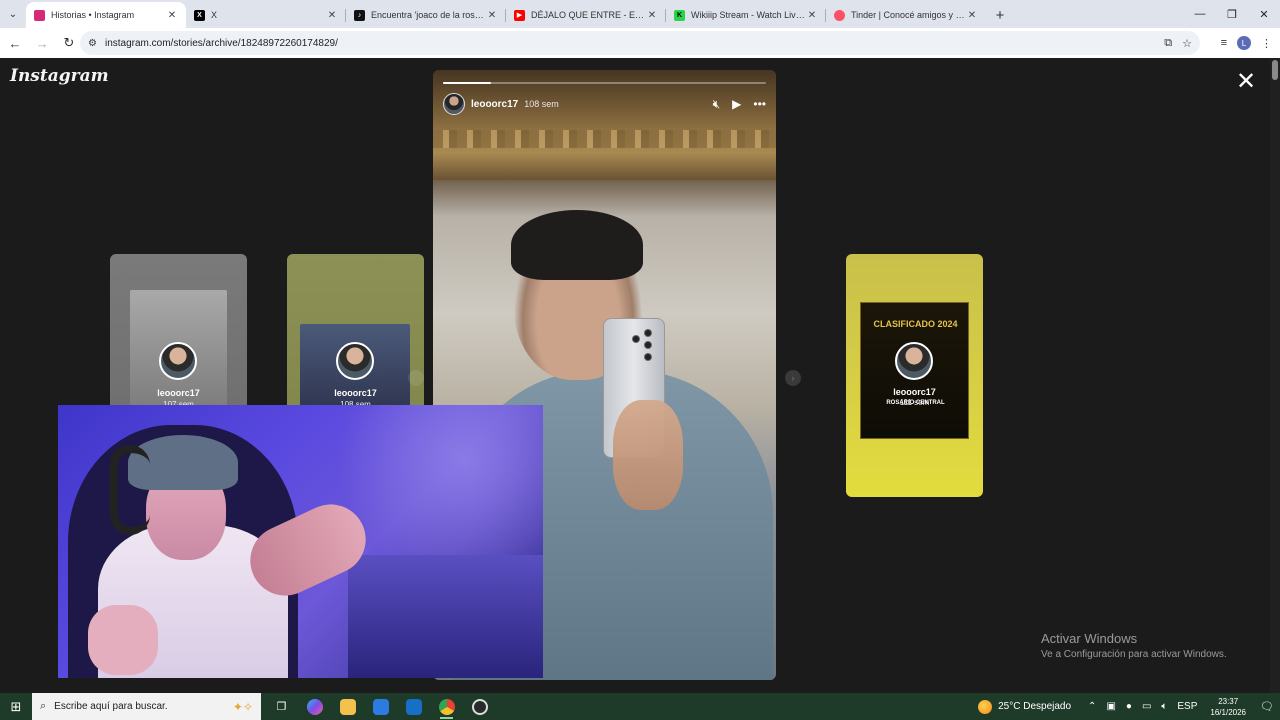 The width and height of the screenshot is (1280, 720). I want to click on windows-icon: ⊞, so click(16, 706).